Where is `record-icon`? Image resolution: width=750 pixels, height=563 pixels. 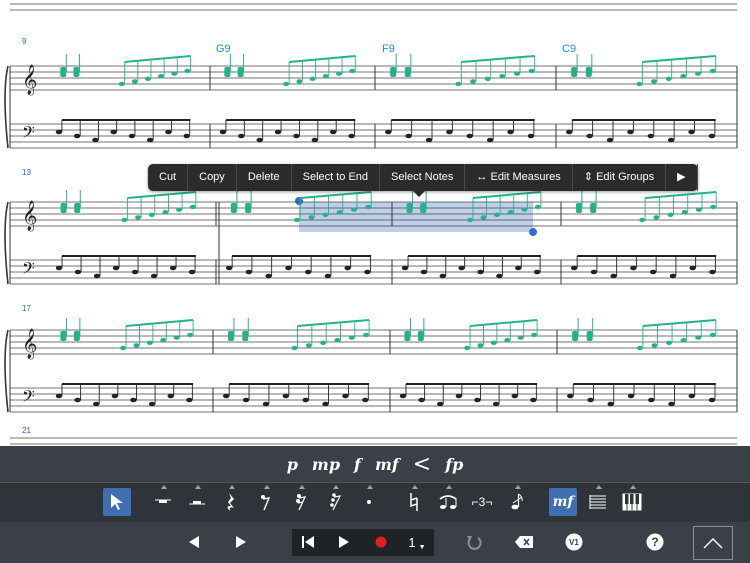
record-icon is located at coordinates (381, 542).